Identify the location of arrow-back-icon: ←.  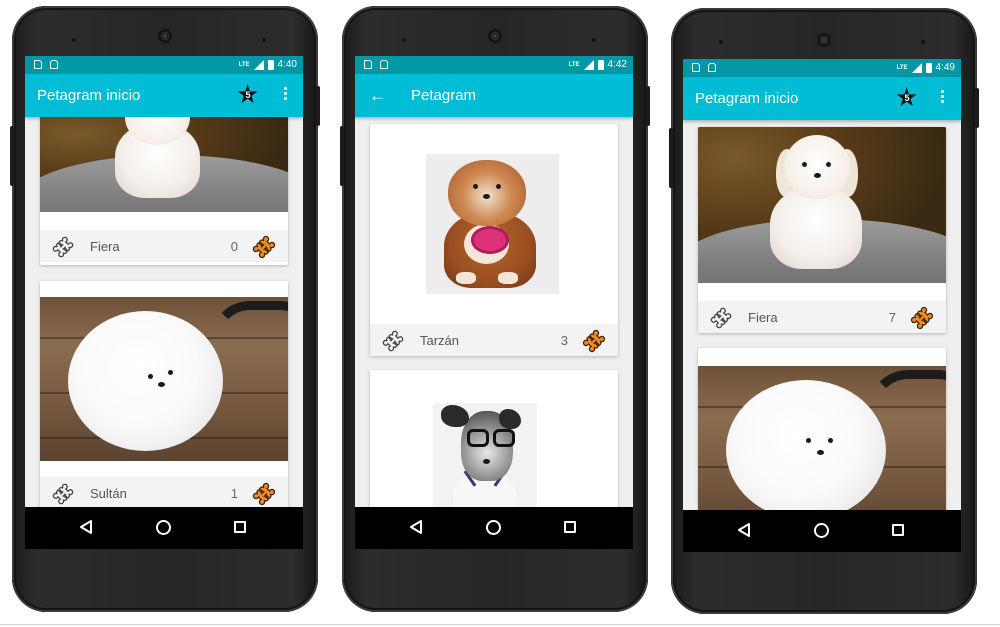
(377, 95).